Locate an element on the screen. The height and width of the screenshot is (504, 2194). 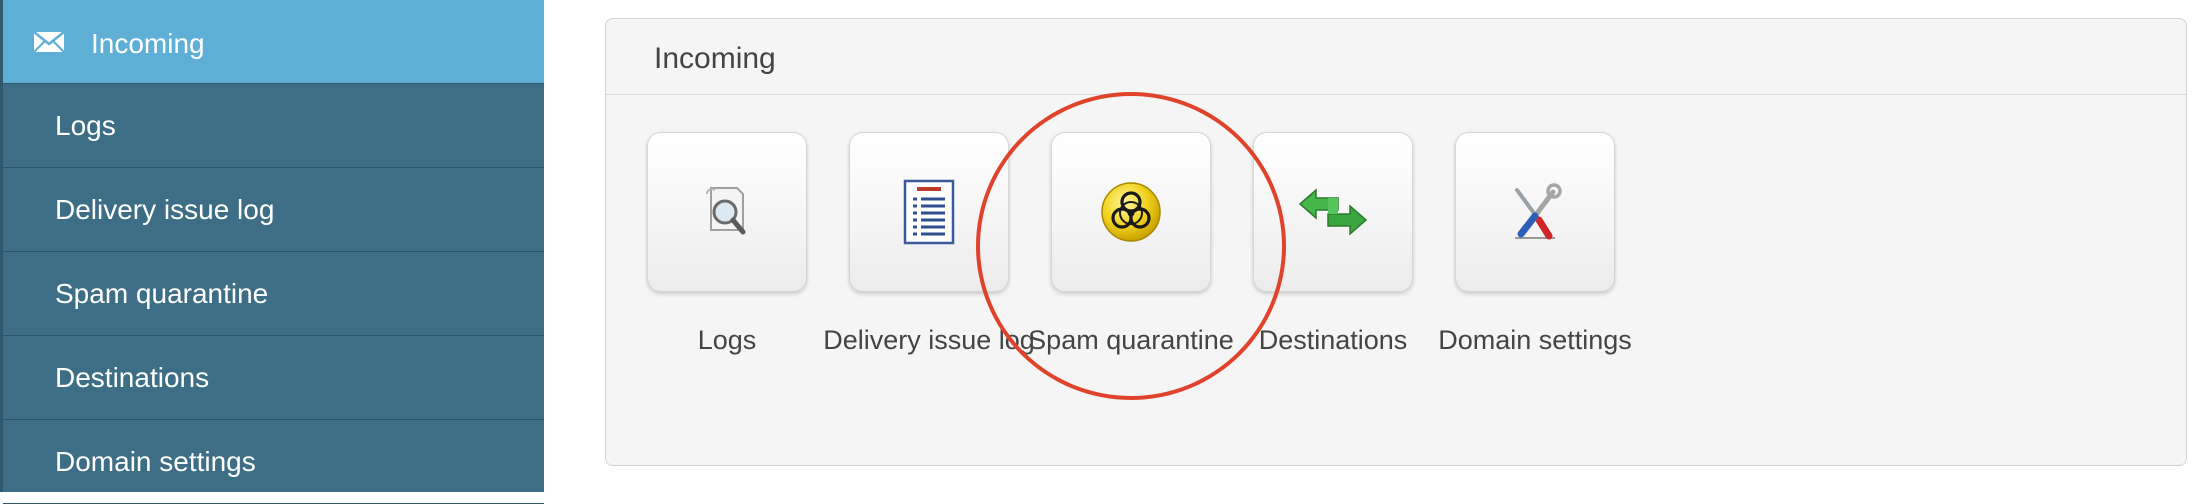
tile-logs: Logs is located at coordinates (727, 243).